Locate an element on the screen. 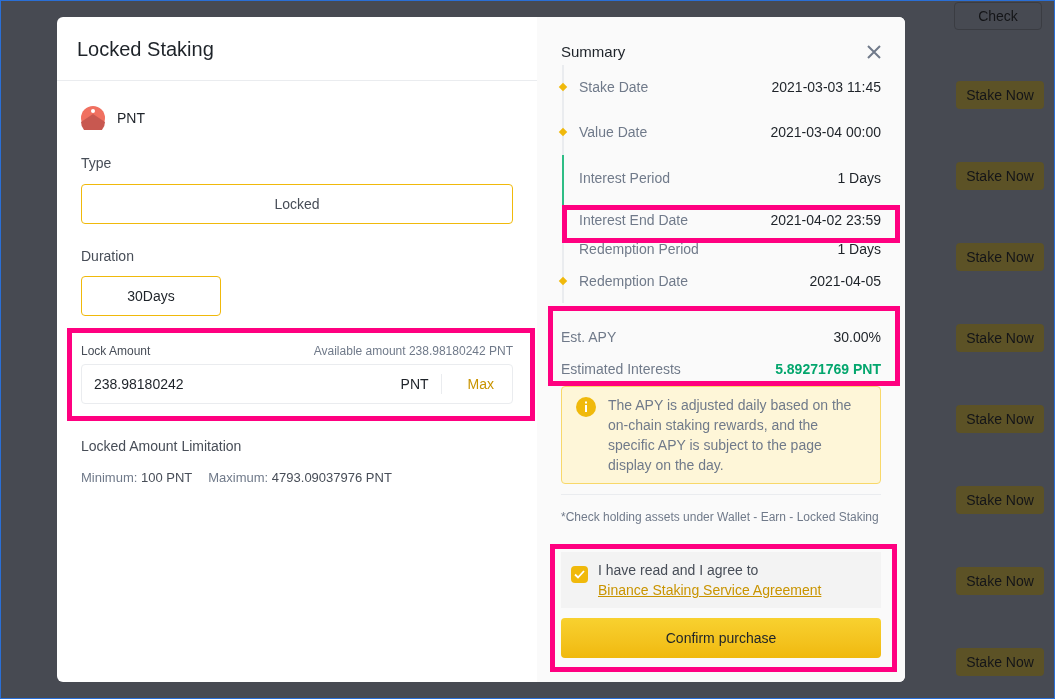  timeline-label: Interest End Date is located at coordinates (633, 220).